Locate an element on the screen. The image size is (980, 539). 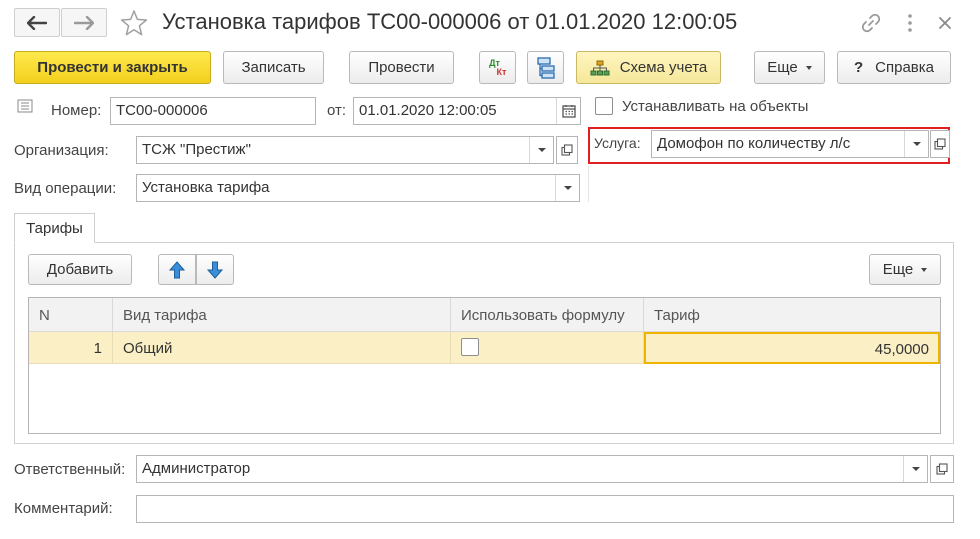
move-down-icon is located at coordinates (215, 270).